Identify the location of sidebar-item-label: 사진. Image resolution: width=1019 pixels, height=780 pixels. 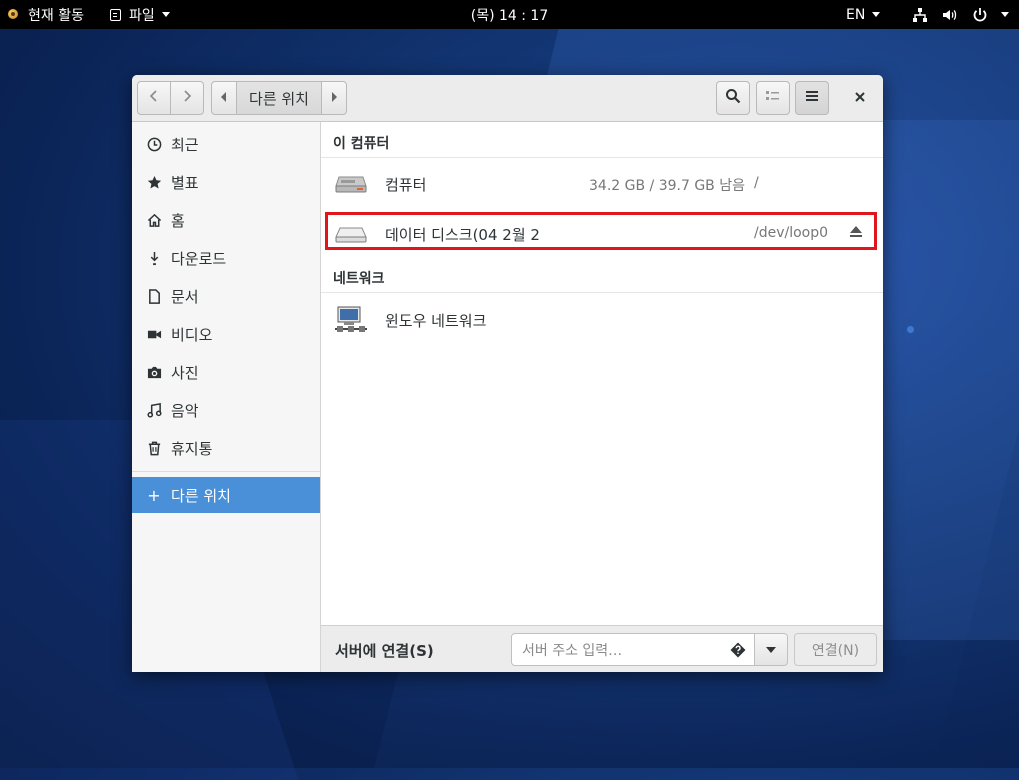
(185, 372).